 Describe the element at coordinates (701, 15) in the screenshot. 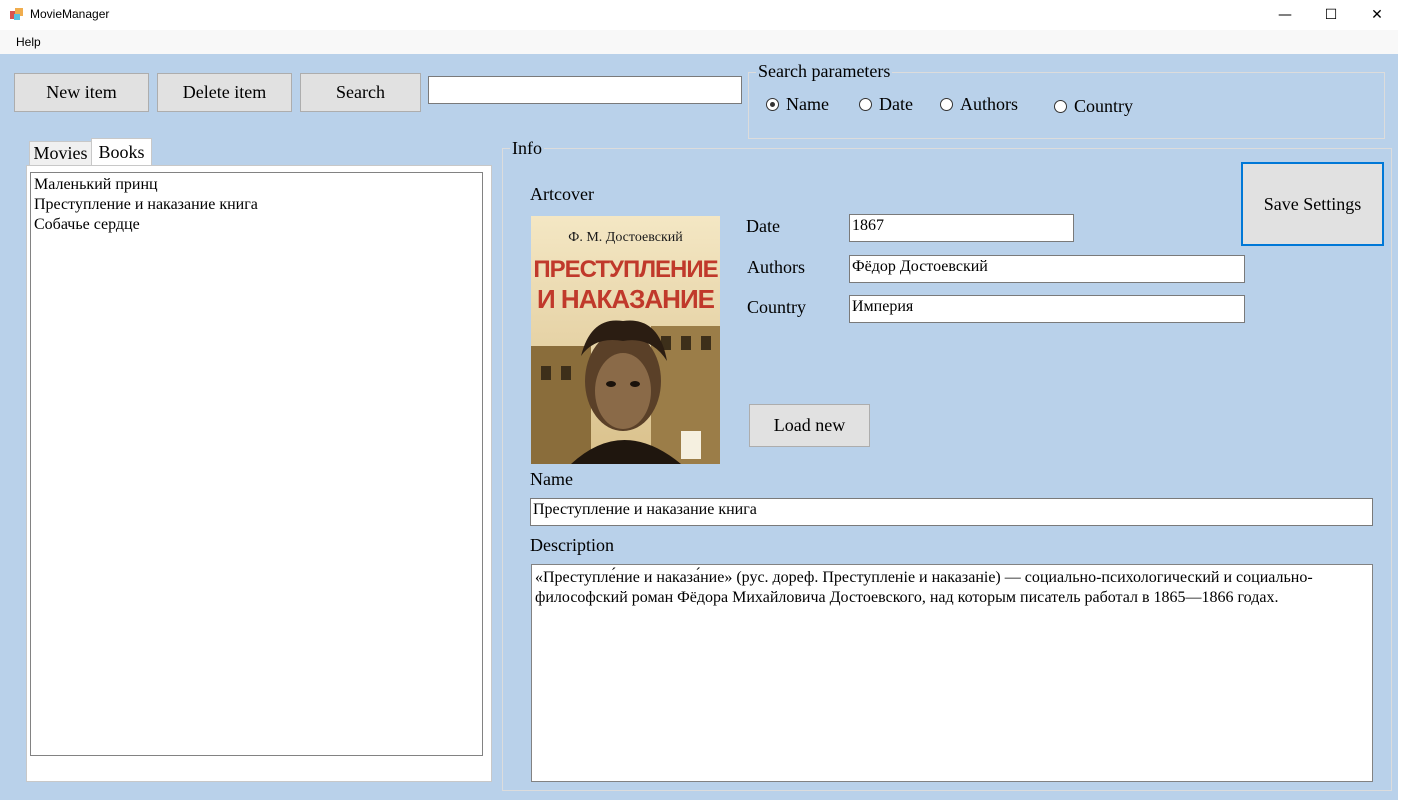

I see `title-bar` at that location.